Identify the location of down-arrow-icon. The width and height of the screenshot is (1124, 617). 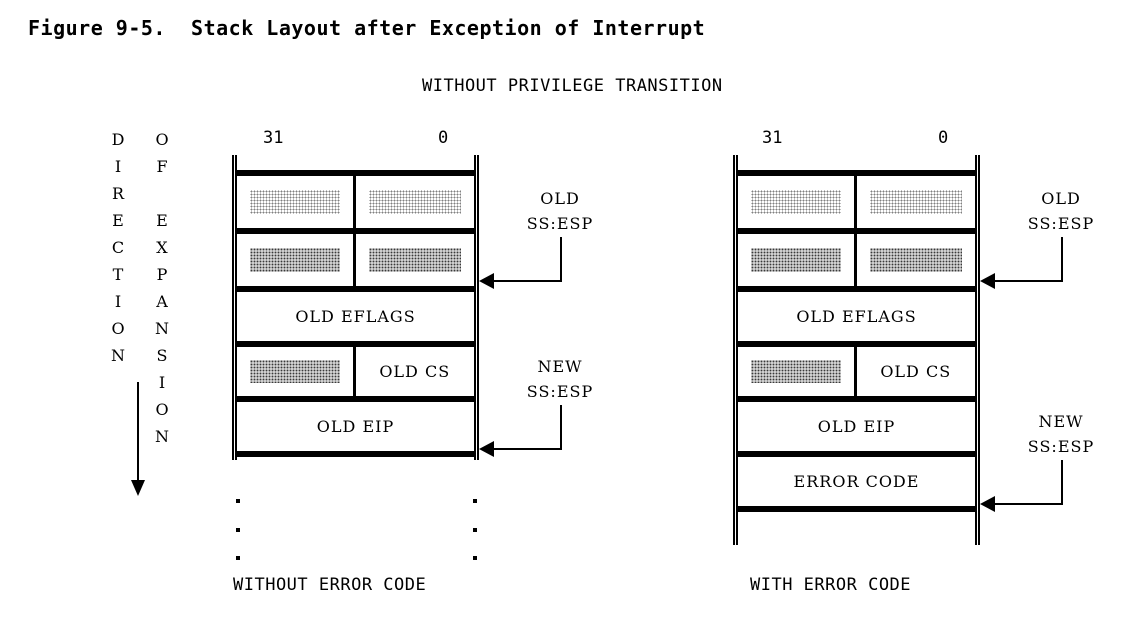
(138, 442).